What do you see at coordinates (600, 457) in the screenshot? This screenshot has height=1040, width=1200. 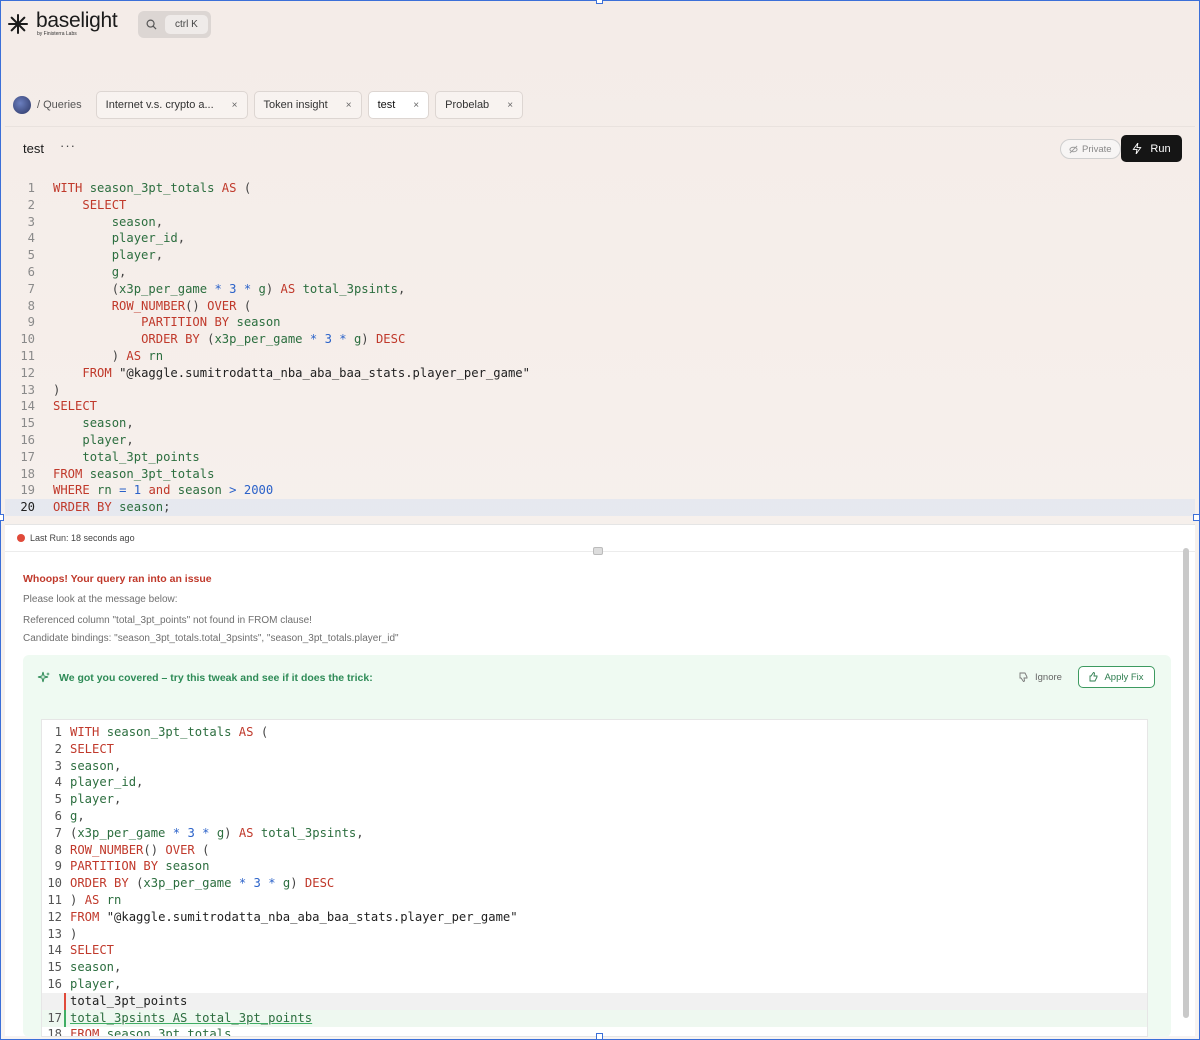 I see `code-line: 17 total_3pt_points` at bounding box center [600, 457].